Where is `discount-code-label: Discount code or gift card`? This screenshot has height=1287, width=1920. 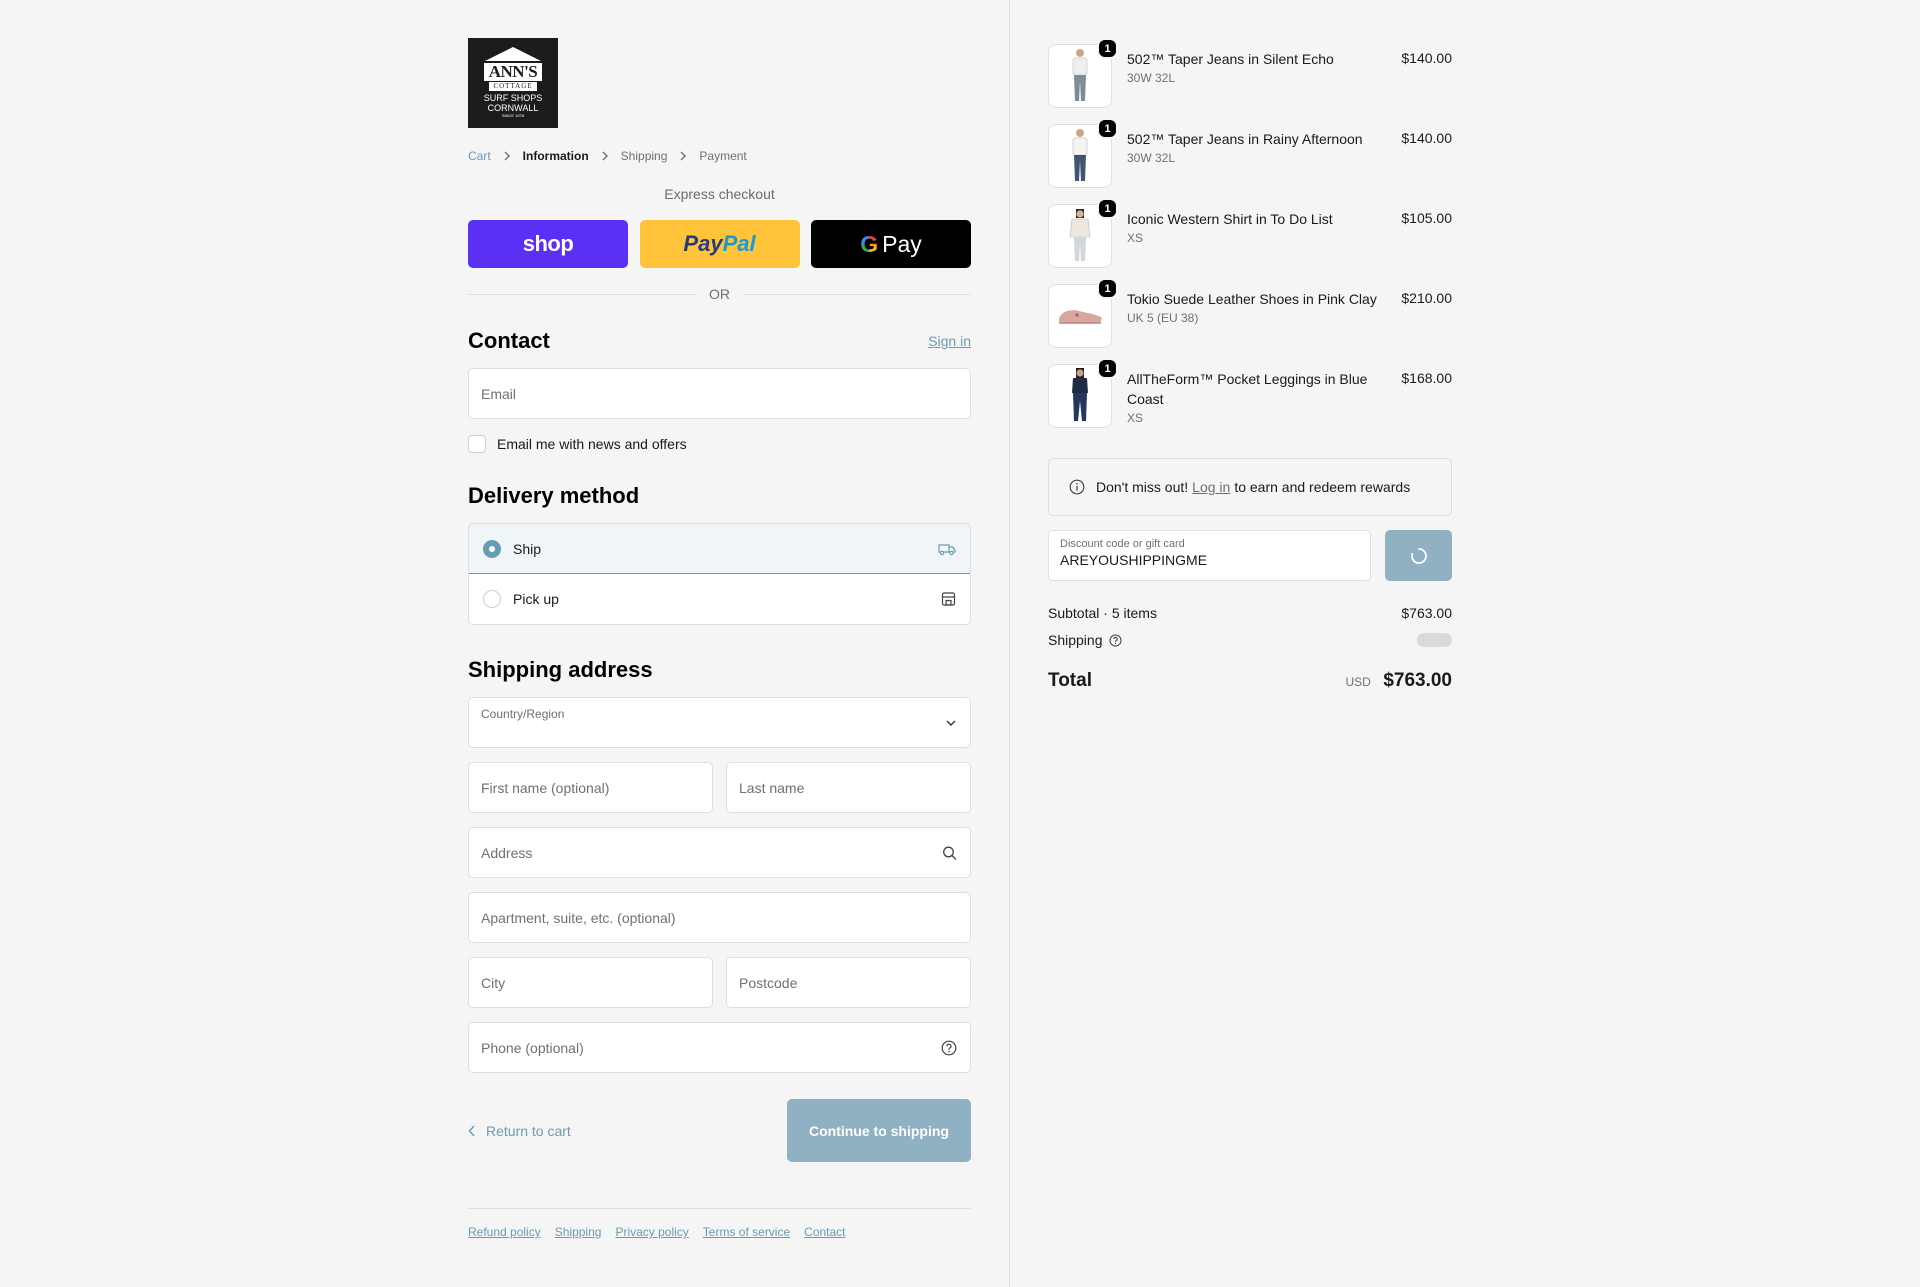 discount-code-label: Discount code or gift card is located at coordinates (1122, 544).